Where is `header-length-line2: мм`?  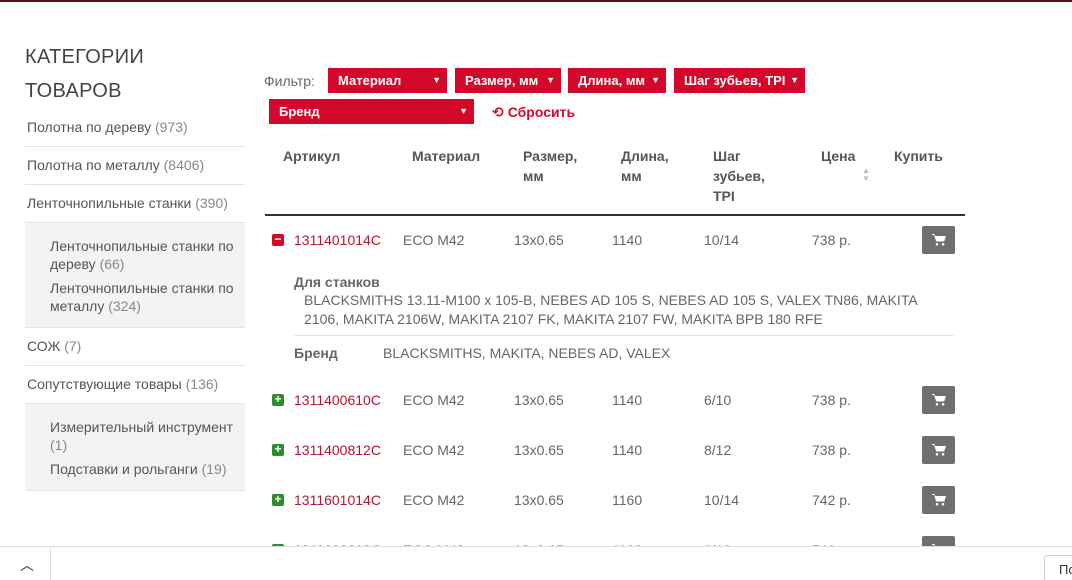
header-length-line2: мм is located at coordinates (631, 176).